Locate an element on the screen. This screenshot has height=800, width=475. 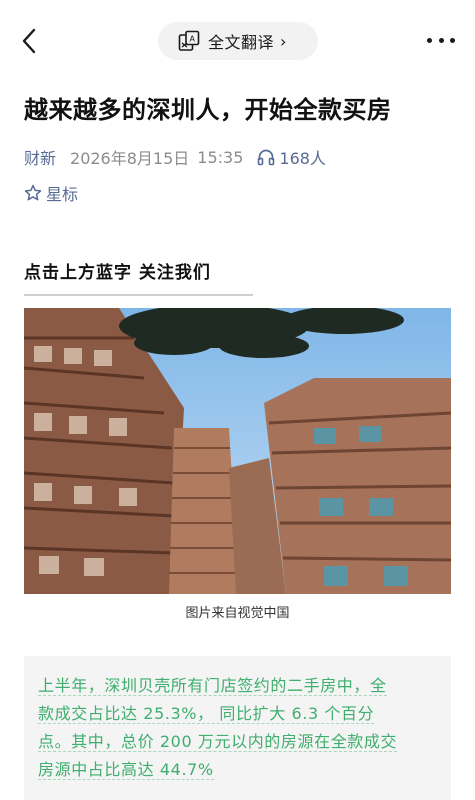
chevron-right-icon: › is located at coordinates (283, 41).